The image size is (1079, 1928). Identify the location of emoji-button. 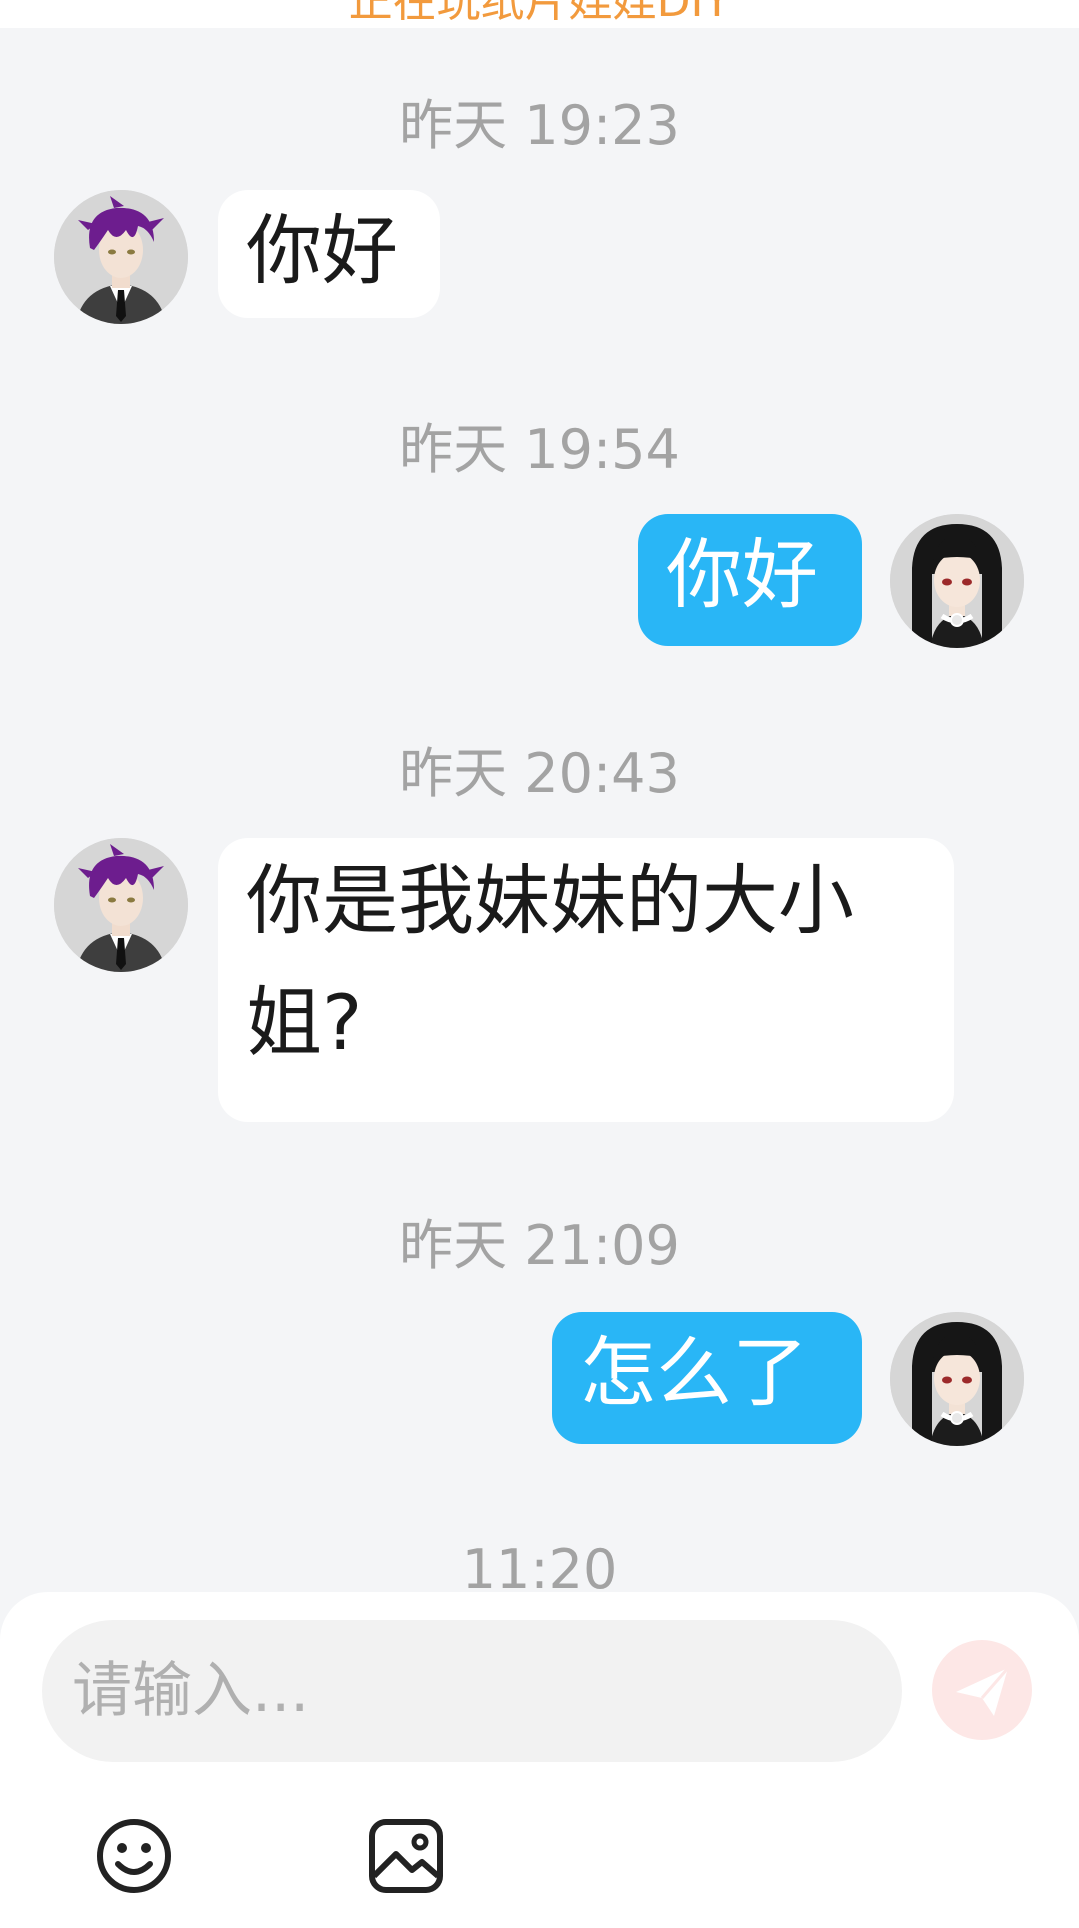
(134, 1856).